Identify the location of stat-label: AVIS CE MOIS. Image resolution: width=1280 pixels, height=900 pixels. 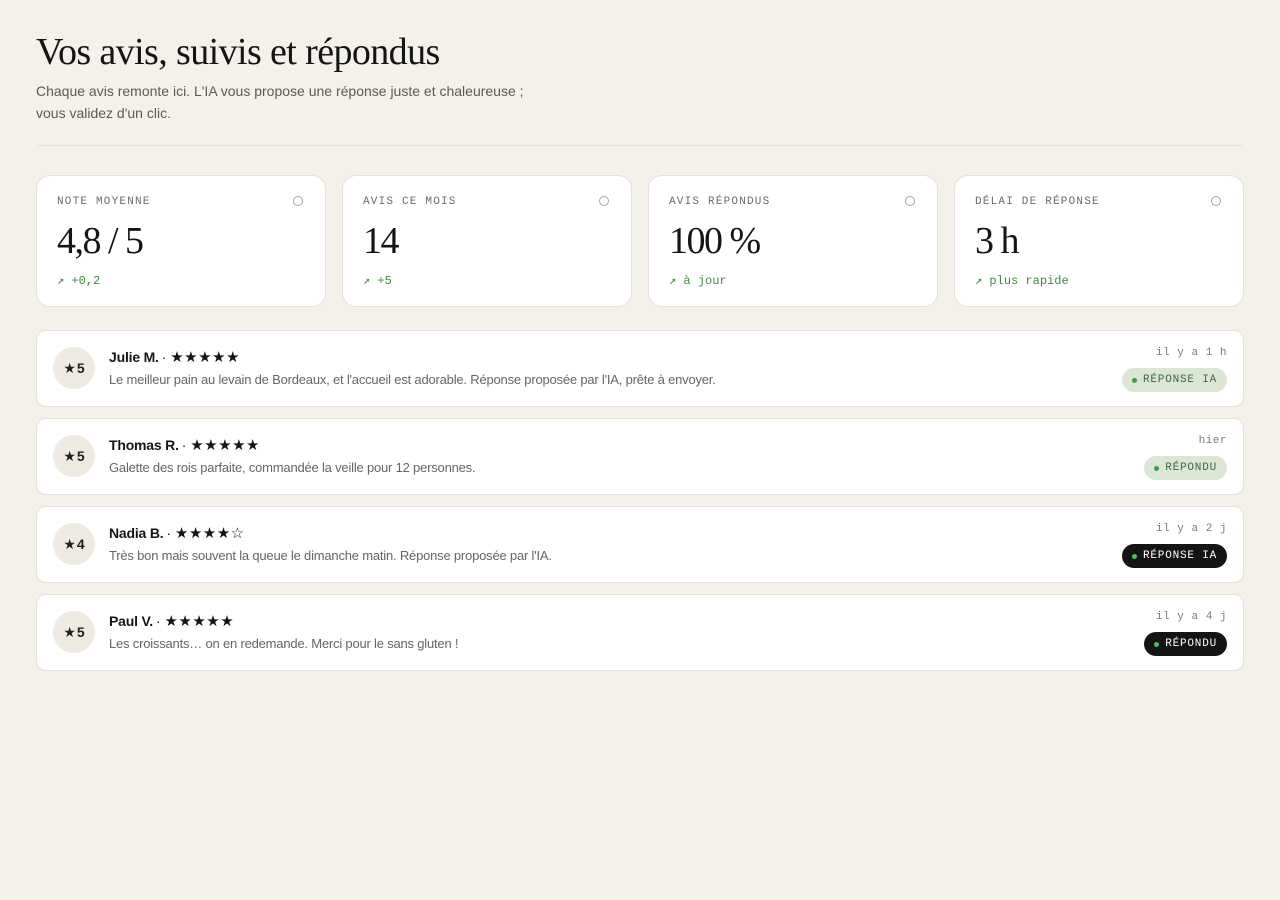
(410, 202).